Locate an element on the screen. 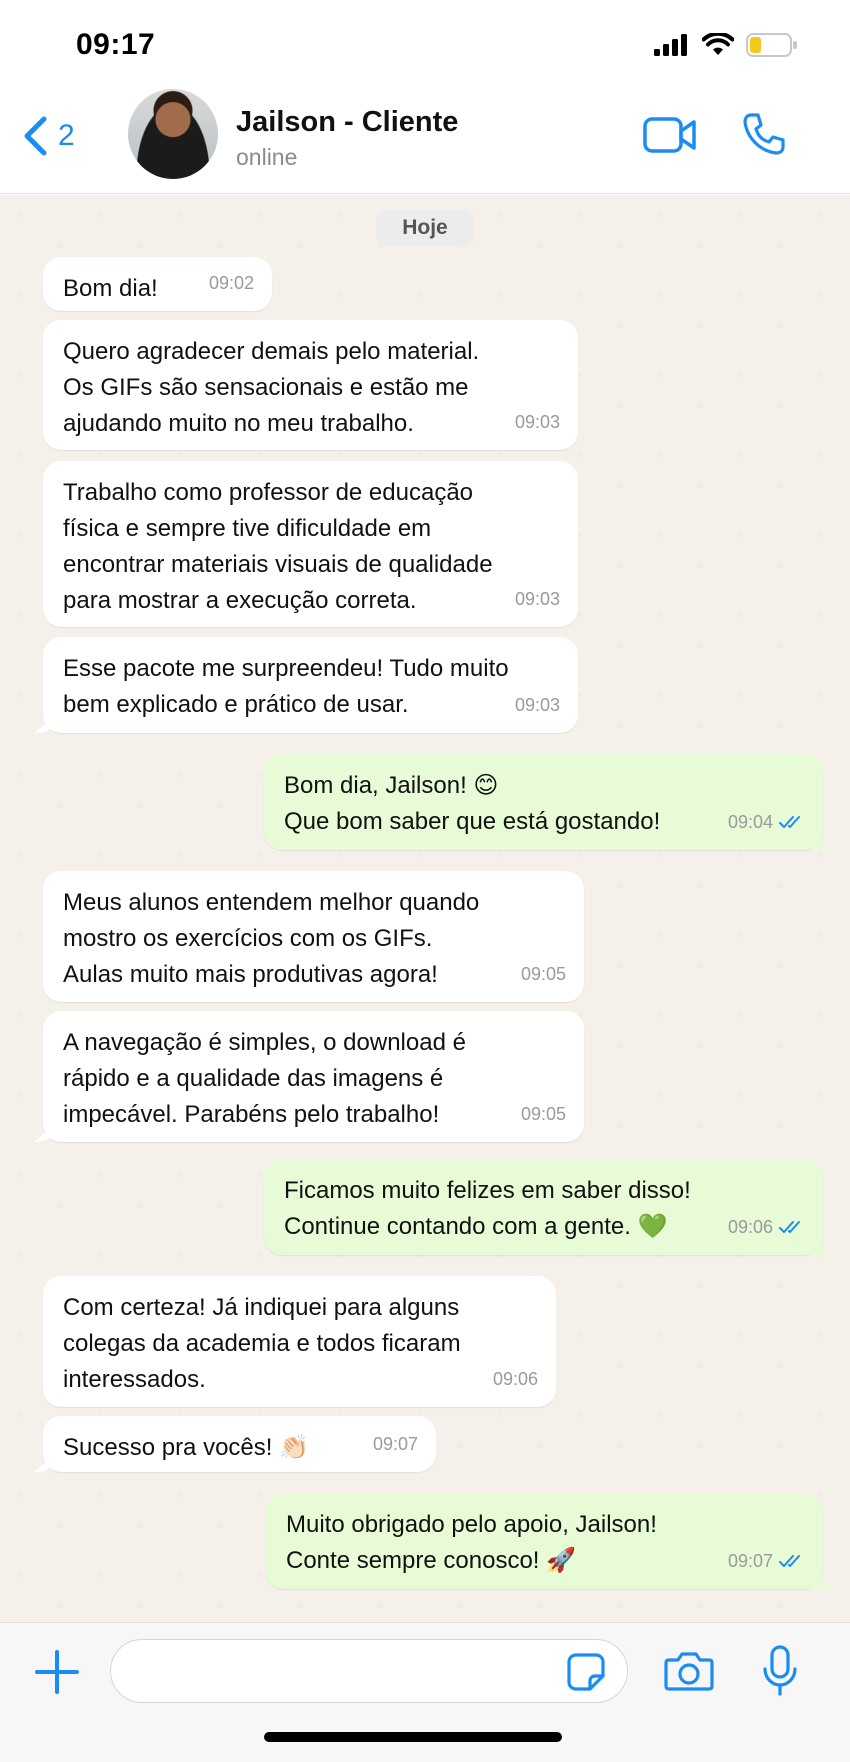  message-text: mostro os exercícios com os GIFs. is located at coordinates (248, 938).